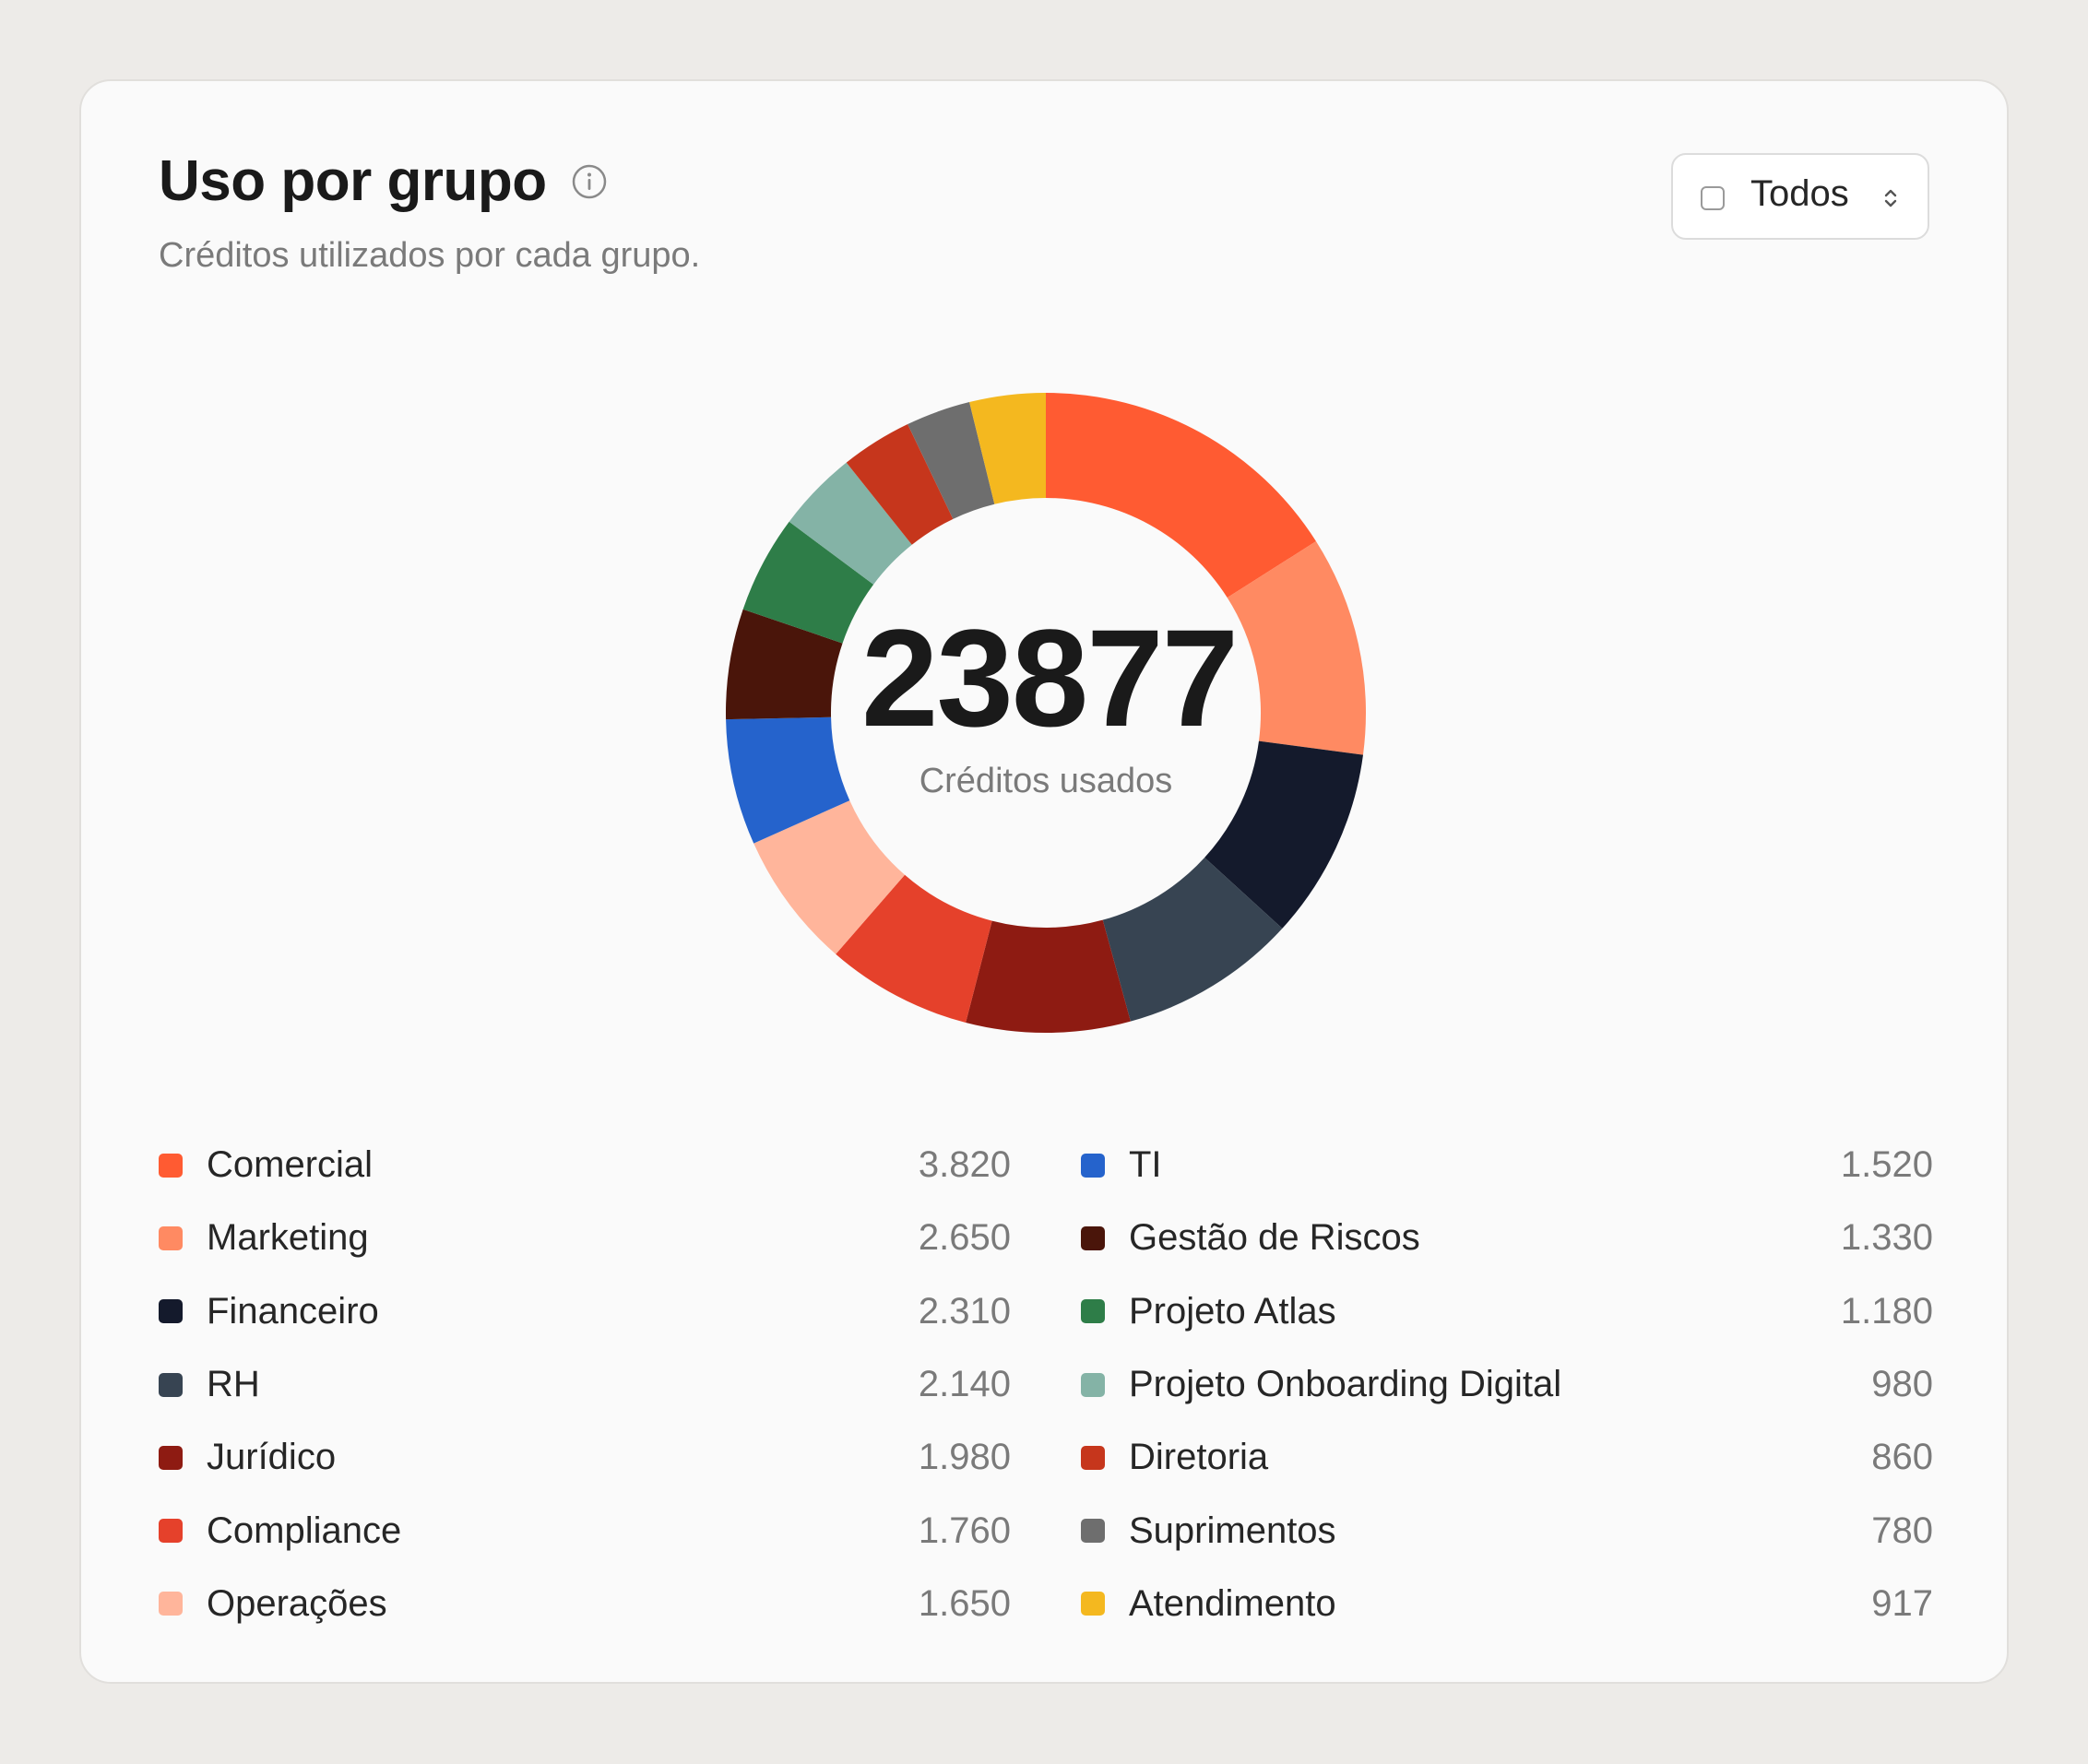 The image size is (2088, 1764). What do you see at coordinates (965, 1530) in the screenshot?
I see `legend-value: 1.760` at bounding box center [965, 1530].